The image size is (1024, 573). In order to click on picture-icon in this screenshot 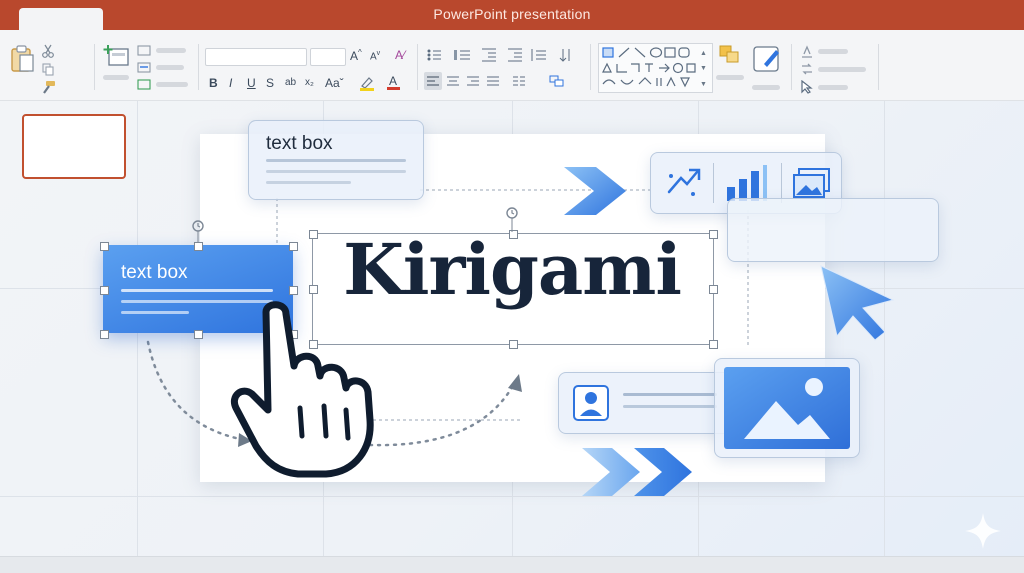, I will do `click(787, 408)`.